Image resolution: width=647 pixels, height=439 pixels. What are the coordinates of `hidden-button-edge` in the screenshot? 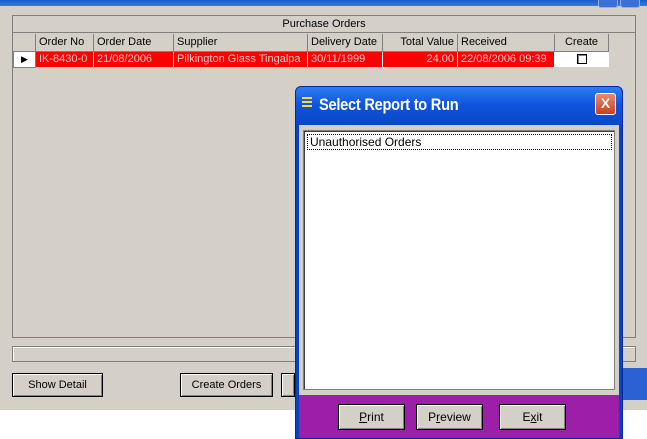 It's located at (288, 385).